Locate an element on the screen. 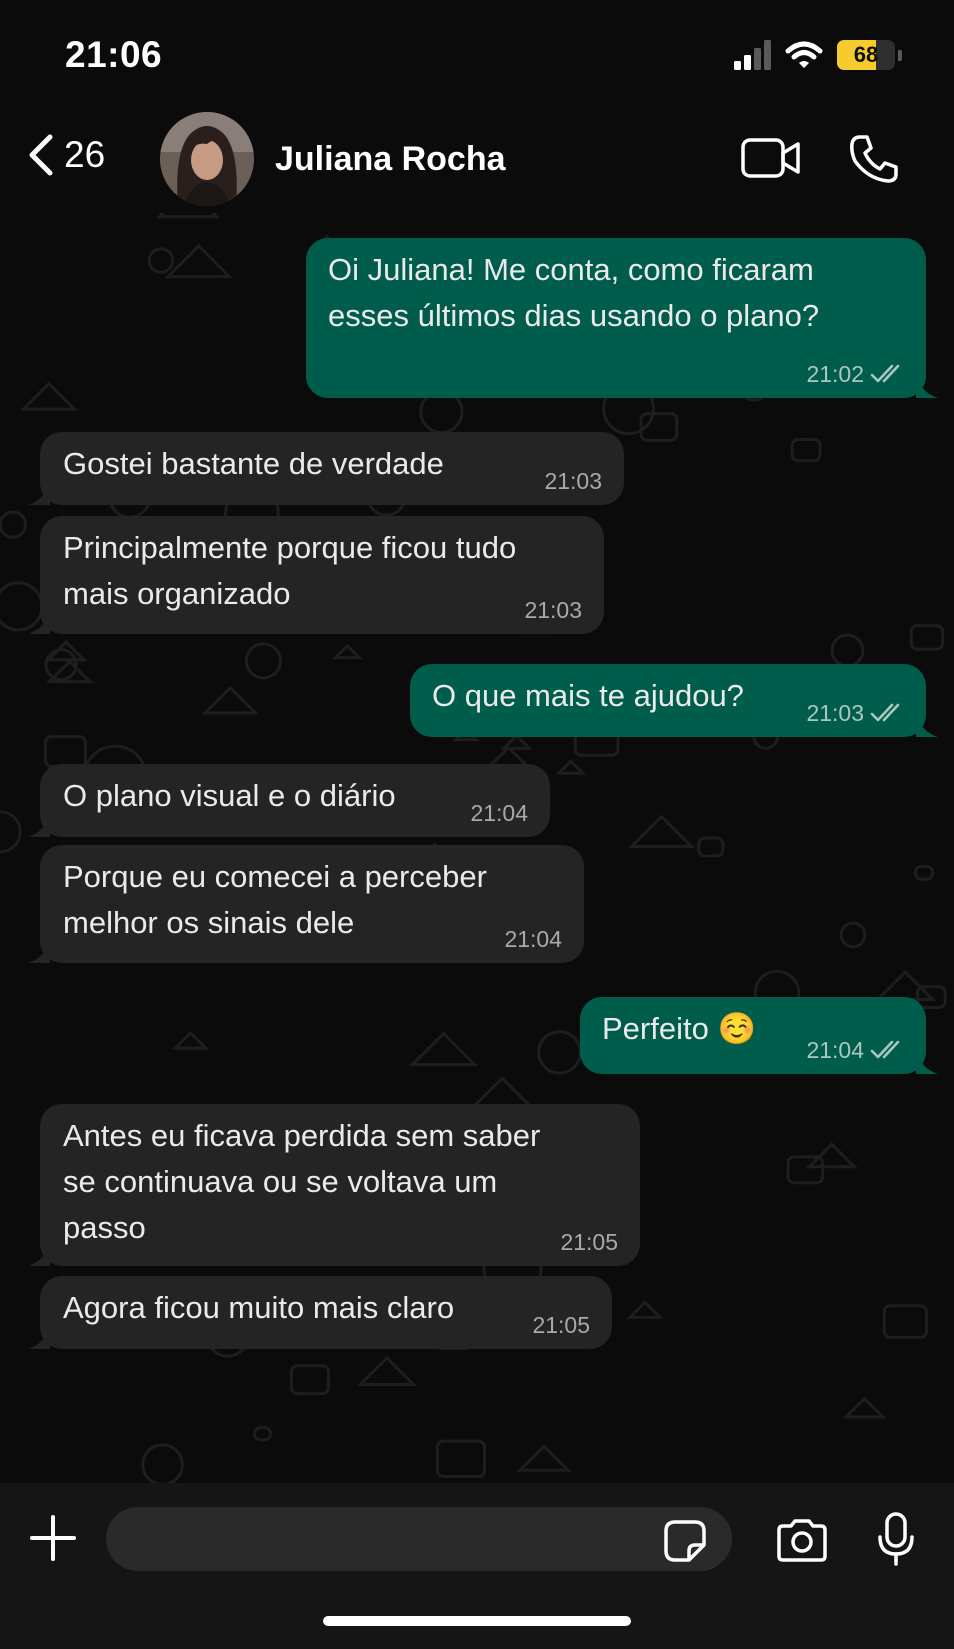 The width and height of the screenshot is (954, 1649). battery-level: 68 is located at coordinates (866, 54).